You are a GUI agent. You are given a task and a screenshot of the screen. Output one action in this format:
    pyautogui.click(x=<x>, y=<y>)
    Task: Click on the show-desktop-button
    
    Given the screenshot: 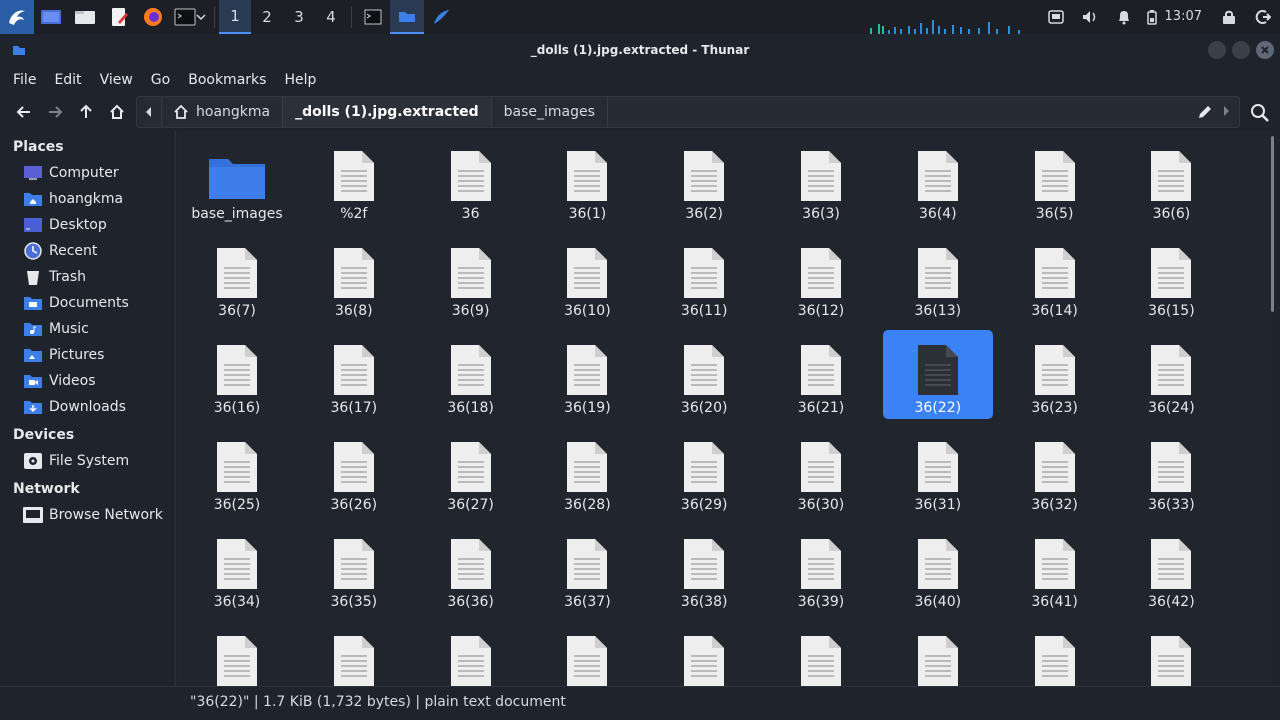 What is the action you would take?
    pyautogui.click(x=51, y=17)
    